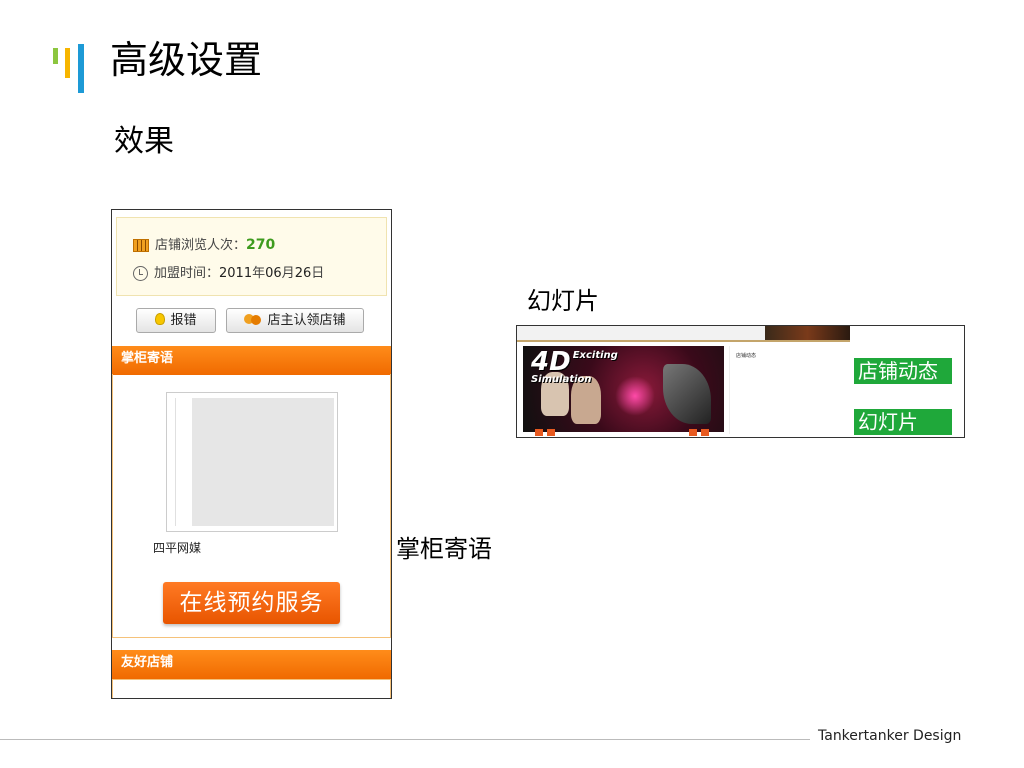  What do you see at coordinates (288, 273) in the screenshot?
I see `join-month-unit: 月` at bounding box center [288, 273].